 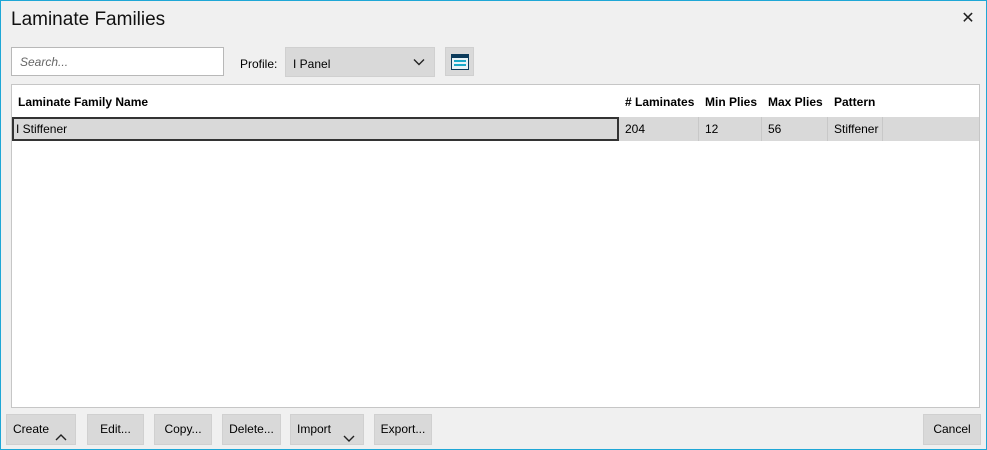 What do you see at coordinates (41, 429) in the screenshot?
I see `create-button: Create` at bounding box center [41, 429].